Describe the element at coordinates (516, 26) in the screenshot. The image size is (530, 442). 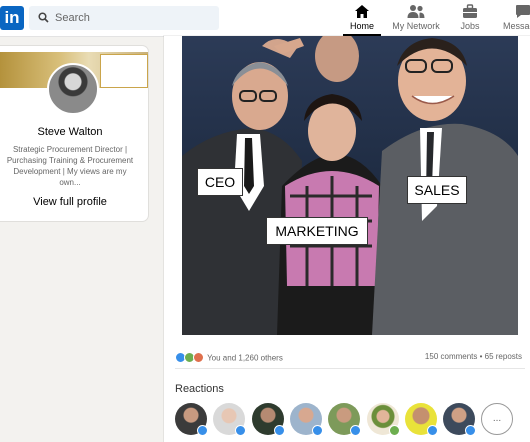
I see `nav-messaging-label: Messag` at that location.